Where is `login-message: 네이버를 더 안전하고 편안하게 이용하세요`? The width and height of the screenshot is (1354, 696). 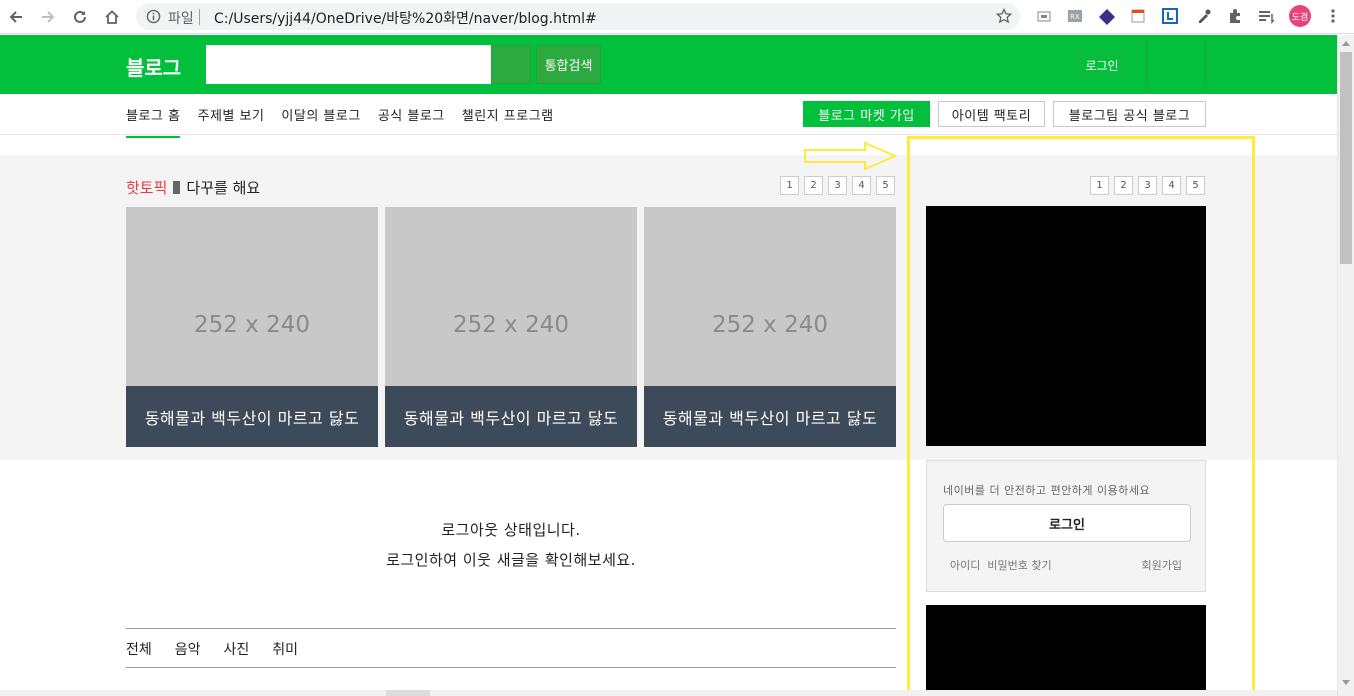
login-message: 네이버를 더 안전하고 편안하게 이용하세요 is located at coordinates (1047, 490).